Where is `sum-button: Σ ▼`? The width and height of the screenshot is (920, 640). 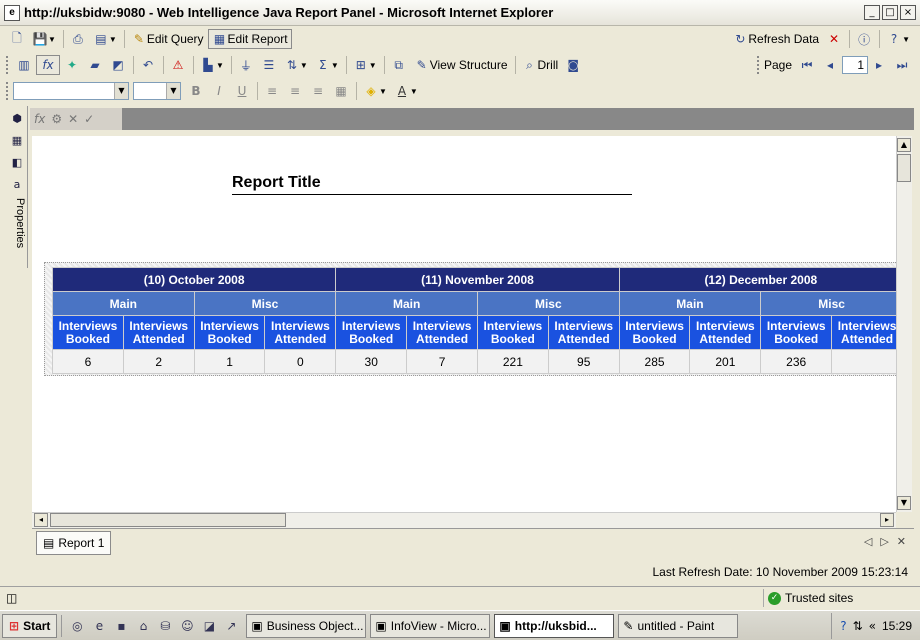 sum-button: Σ ▼ is located at coordinates (327, 65).